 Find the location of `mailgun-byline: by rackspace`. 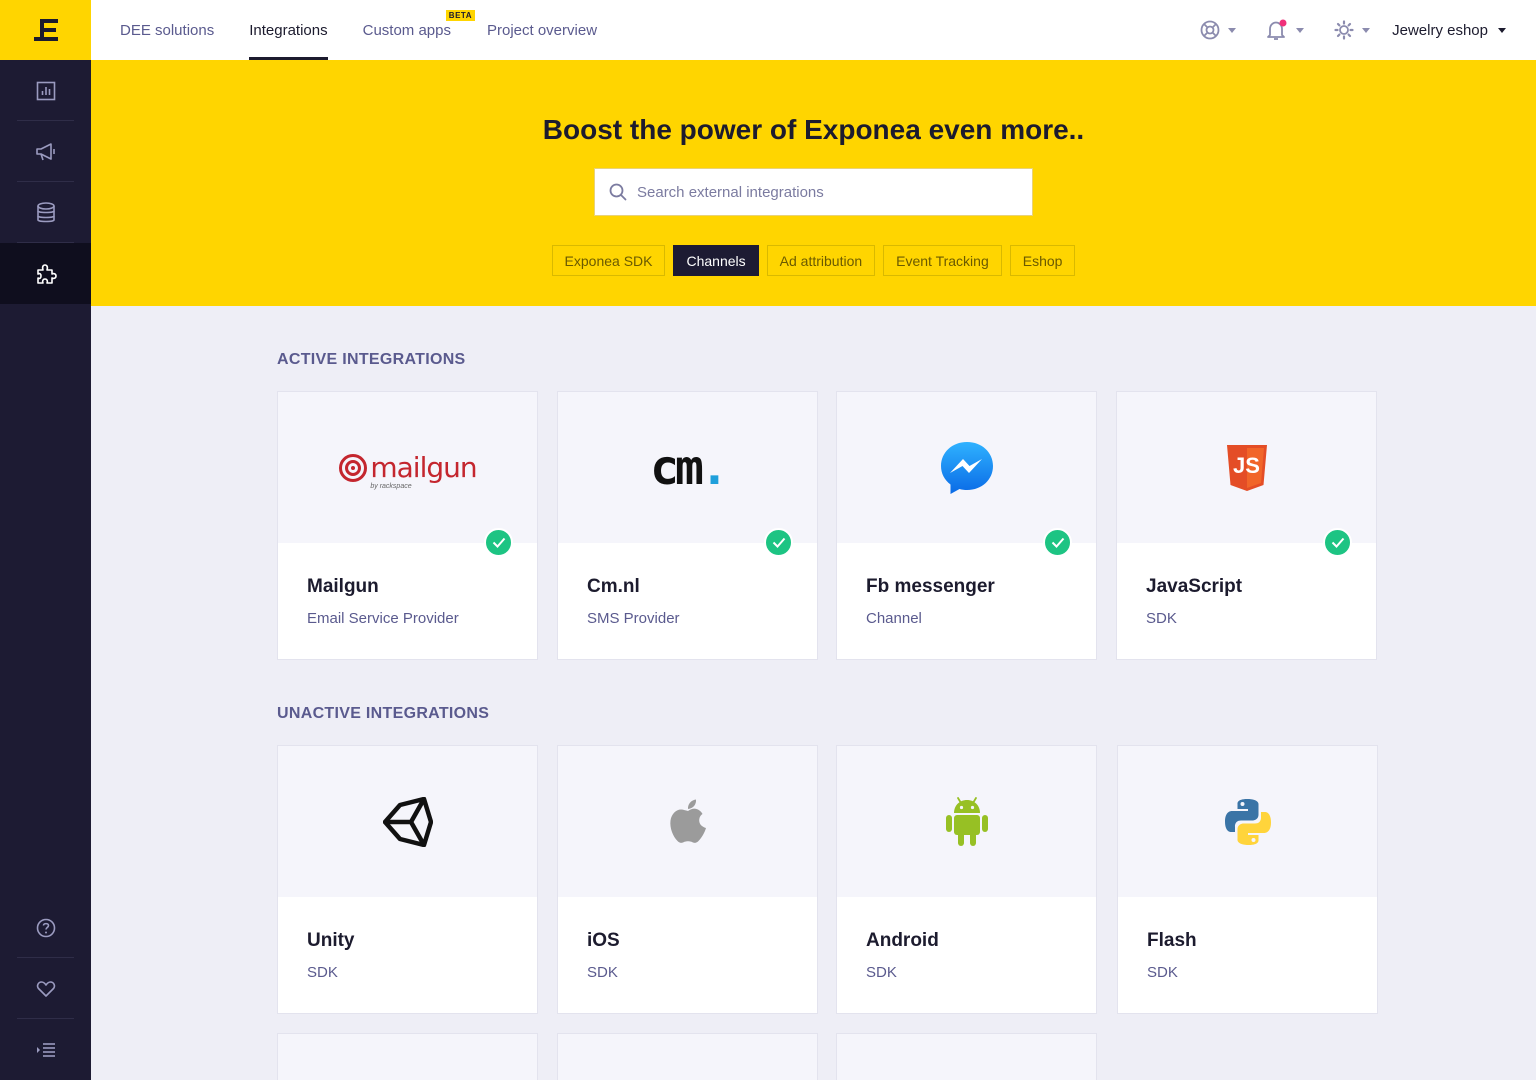

mailgun-byline: by rackspace is located at coordinates (391, 486).